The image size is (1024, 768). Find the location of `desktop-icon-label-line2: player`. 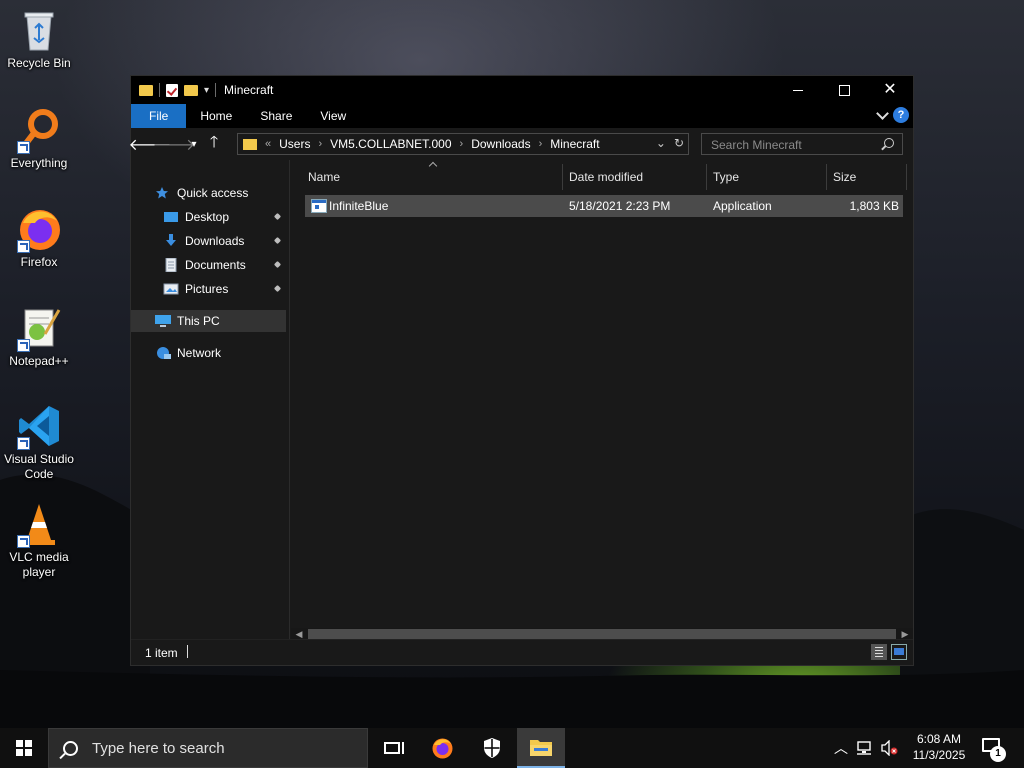

desktop-icon-label-line2: player is located at coordinates (39, 572).